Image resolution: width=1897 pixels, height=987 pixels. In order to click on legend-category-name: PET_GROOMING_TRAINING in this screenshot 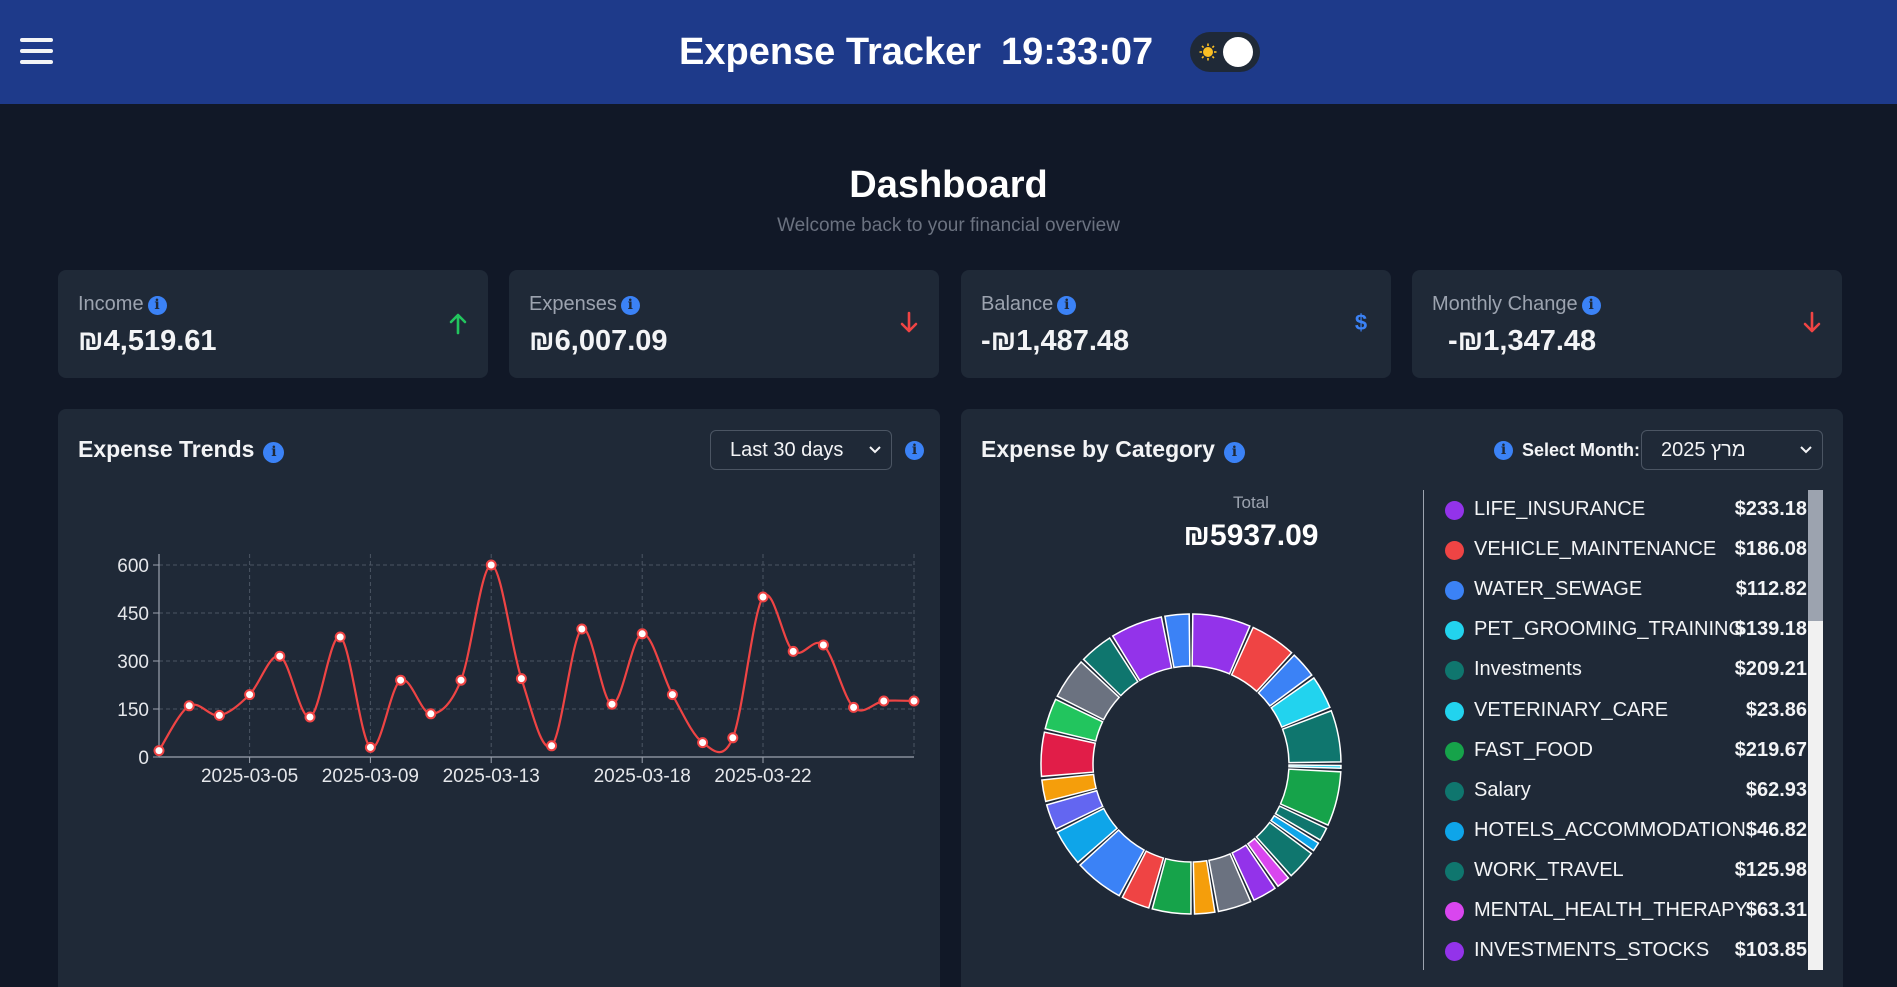, I will do `click(1609, 629)`.